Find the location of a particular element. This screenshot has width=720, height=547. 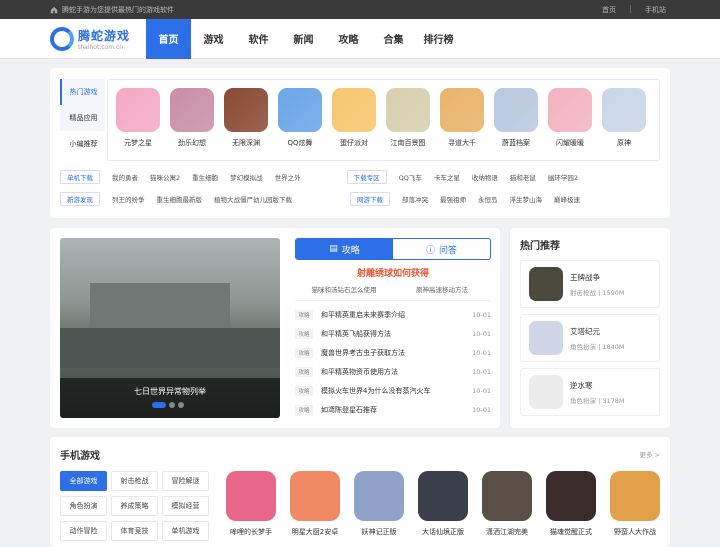

game-name: 潇洒江湖完美 is located at coordinates (507, 532).